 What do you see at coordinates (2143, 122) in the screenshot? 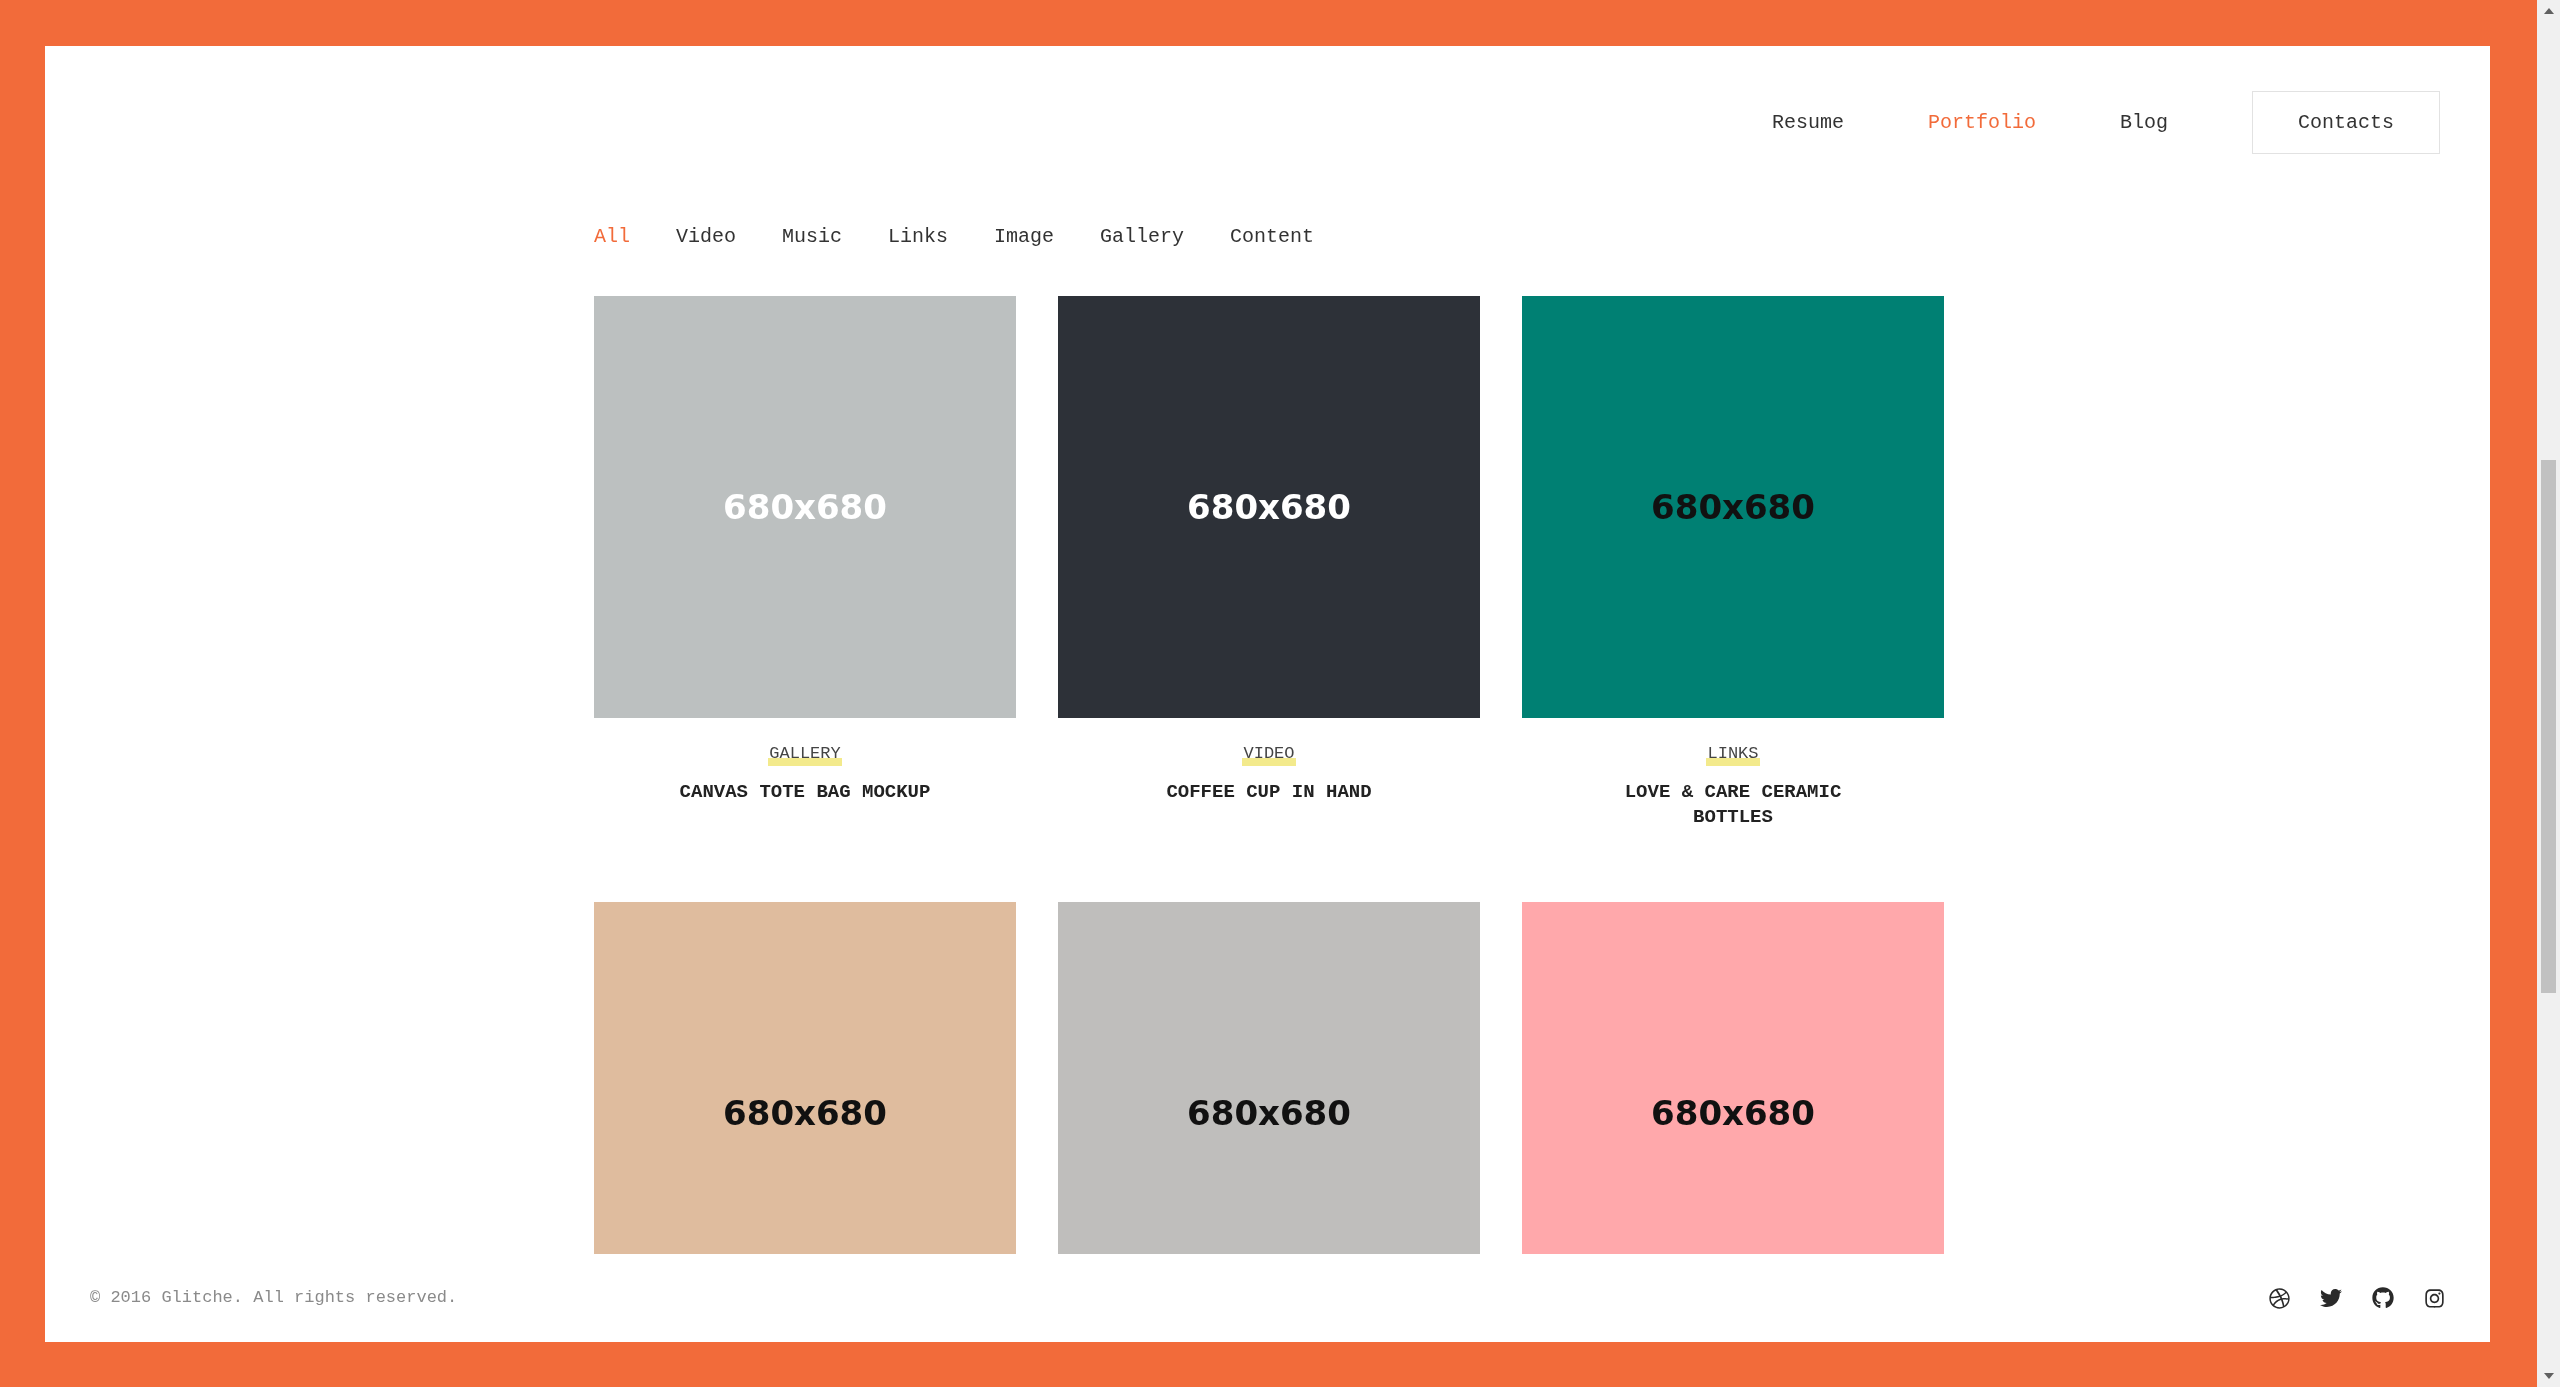
I see `nav-link: Blog` at bounding box center [2143, 122].